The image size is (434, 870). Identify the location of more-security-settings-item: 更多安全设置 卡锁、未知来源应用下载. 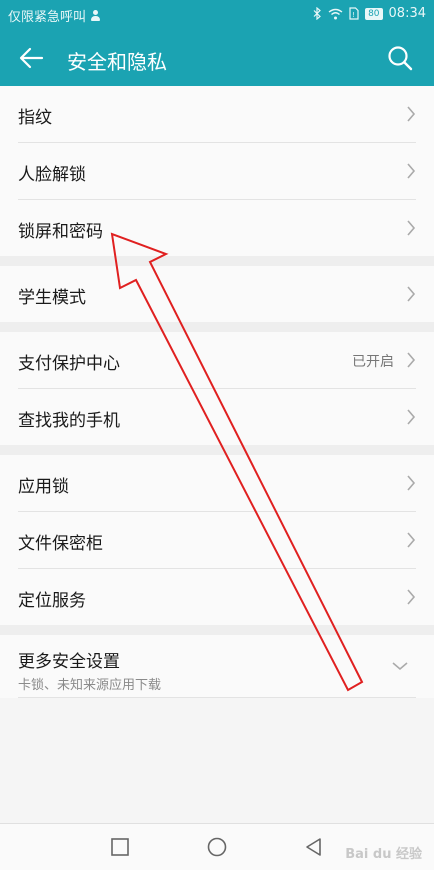
(217, 666).